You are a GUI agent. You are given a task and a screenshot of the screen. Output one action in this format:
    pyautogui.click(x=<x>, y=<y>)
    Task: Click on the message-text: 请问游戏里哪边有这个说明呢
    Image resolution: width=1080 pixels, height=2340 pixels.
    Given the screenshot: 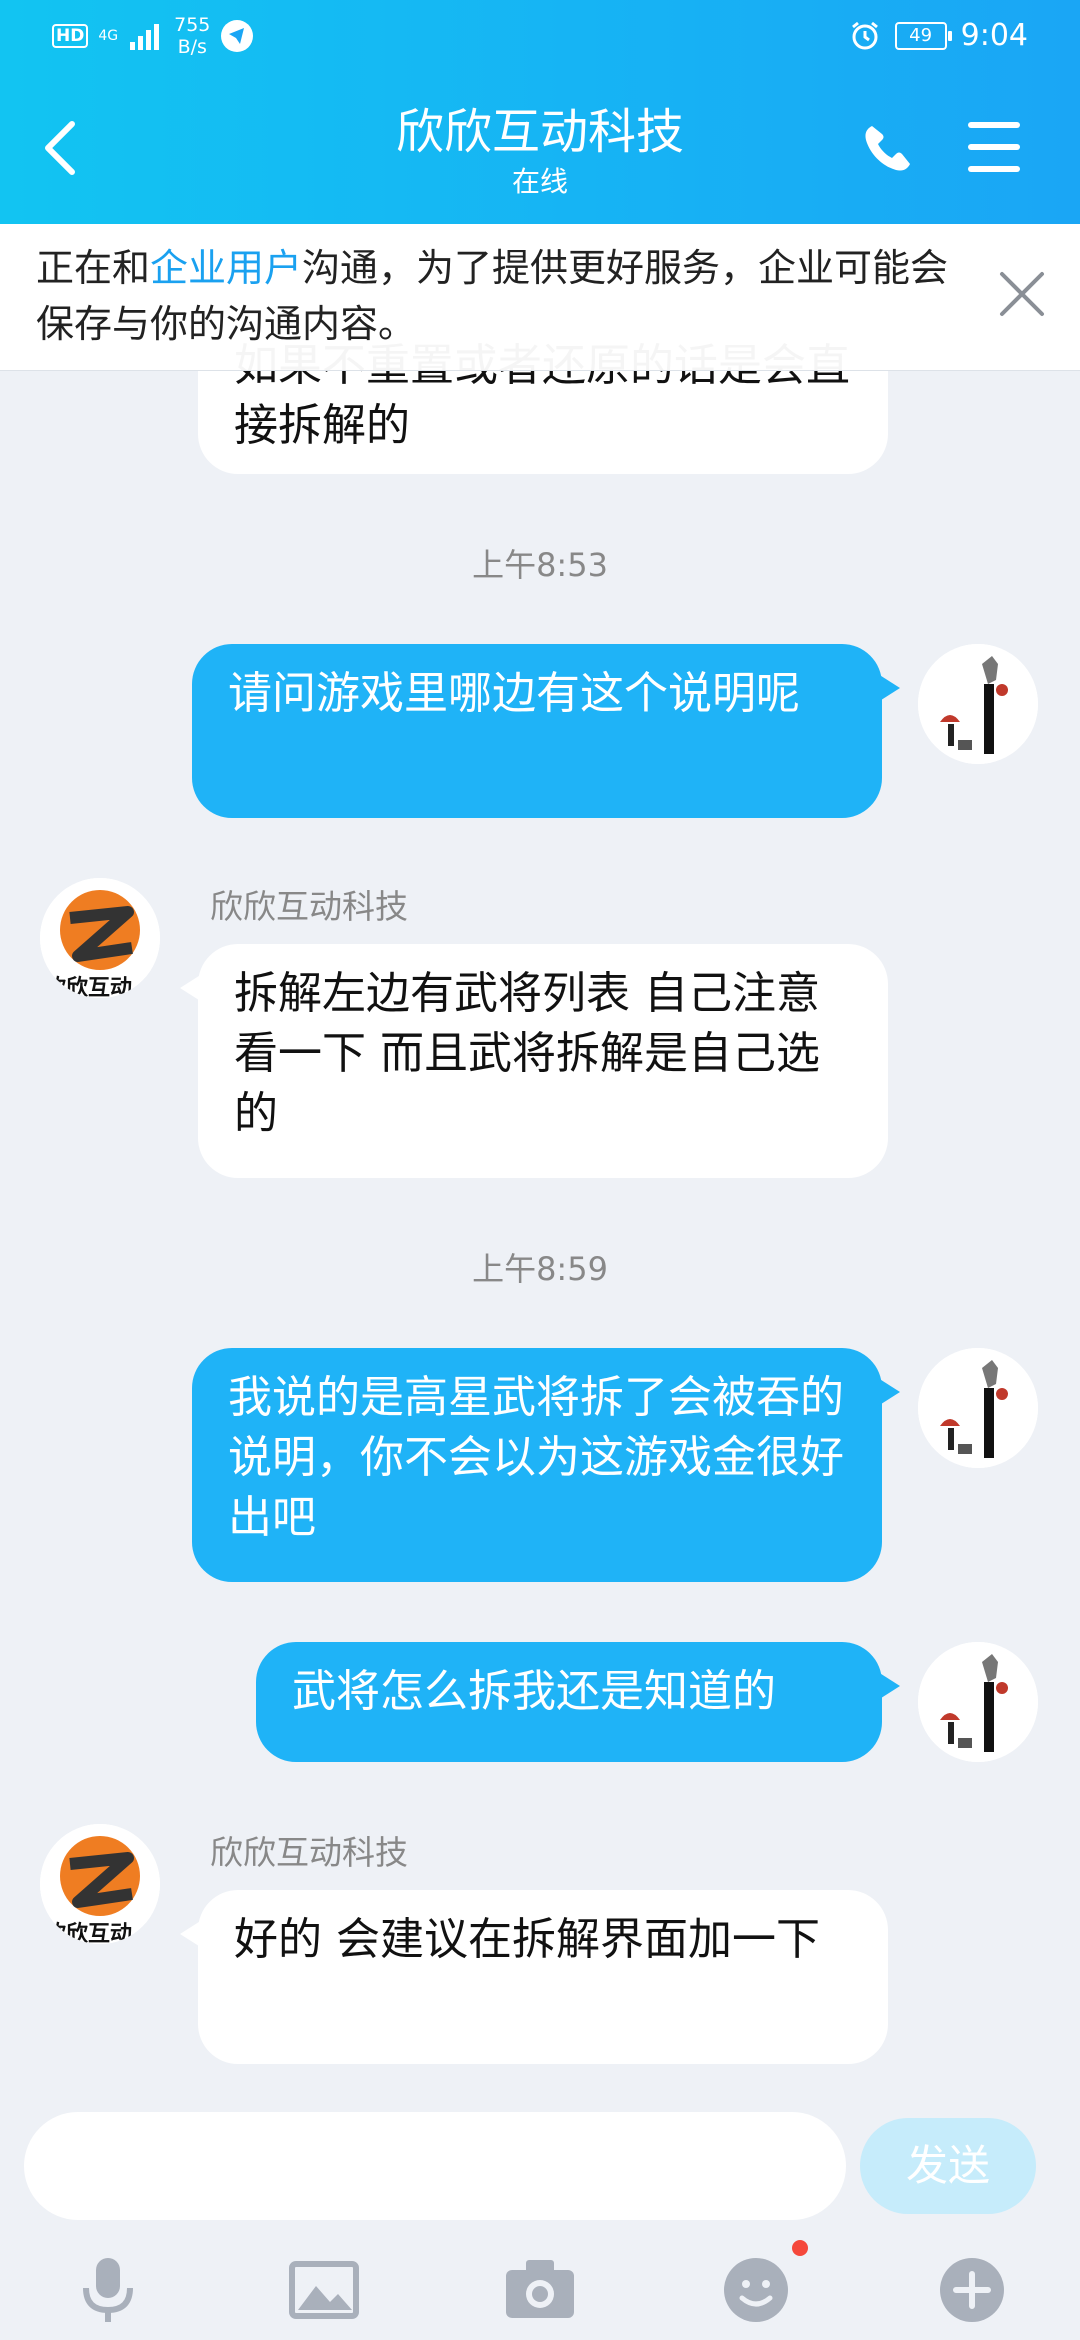 What is the action you would take?
    pyautogui.click(x=514, y=693)
    